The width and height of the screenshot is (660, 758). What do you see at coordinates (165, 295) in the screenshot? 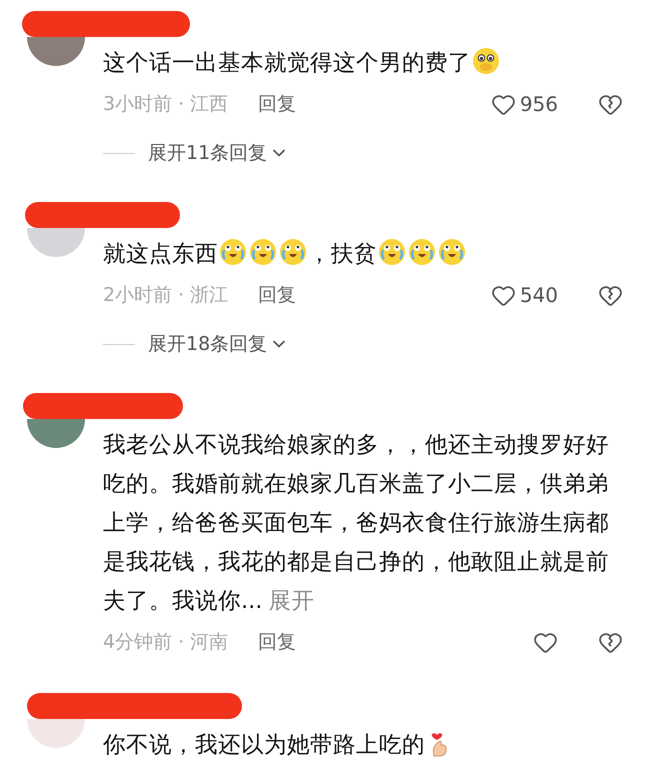
I see `comment-time-location: 2小时前 · 浙江` at bounding box center [165, 295].